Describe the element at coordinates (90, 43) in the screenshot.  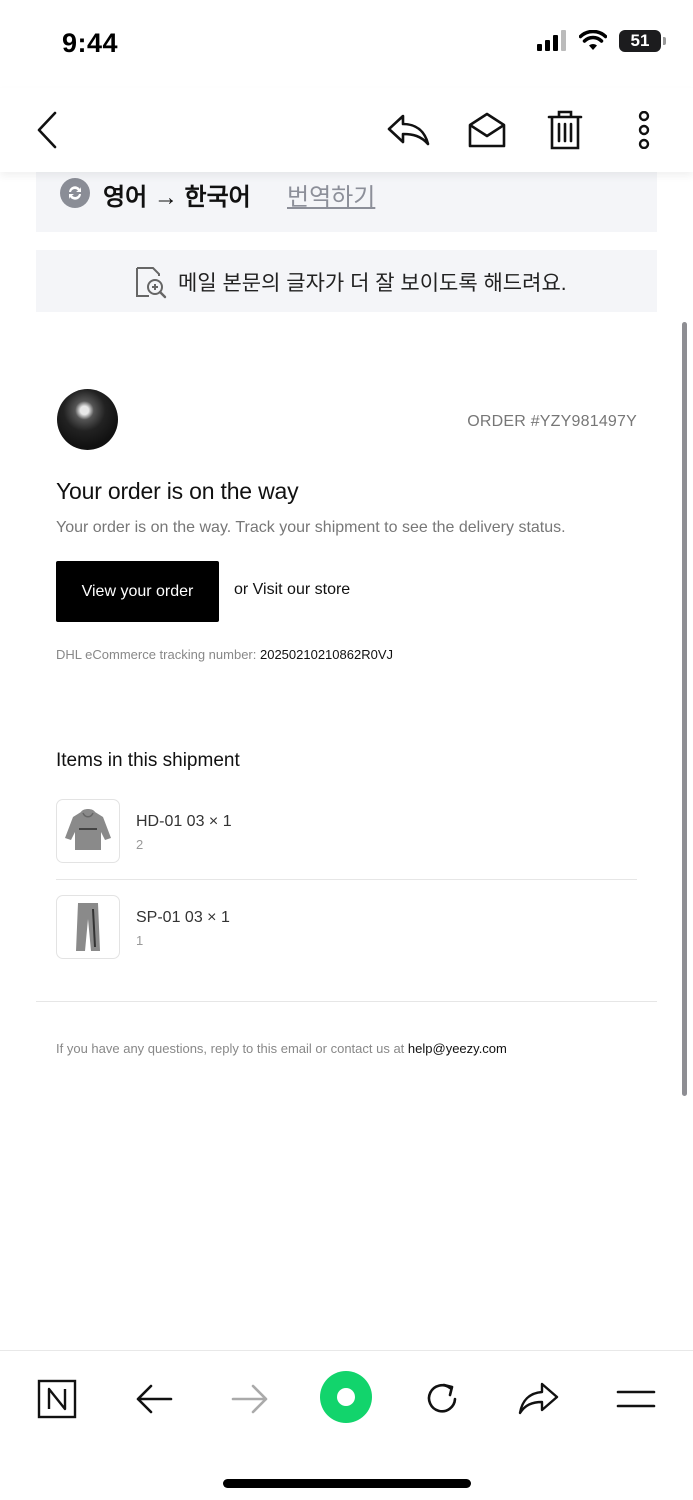
I see `status-time: 9:44` at that location.